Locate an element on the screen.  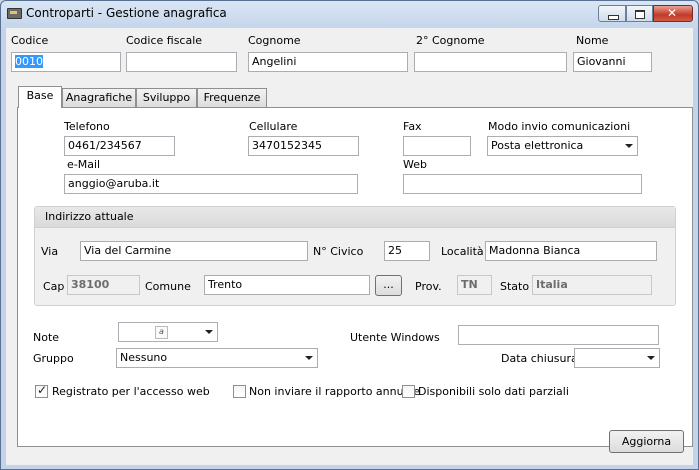
codice-field: 0010 is located at coordinates (66, 62).